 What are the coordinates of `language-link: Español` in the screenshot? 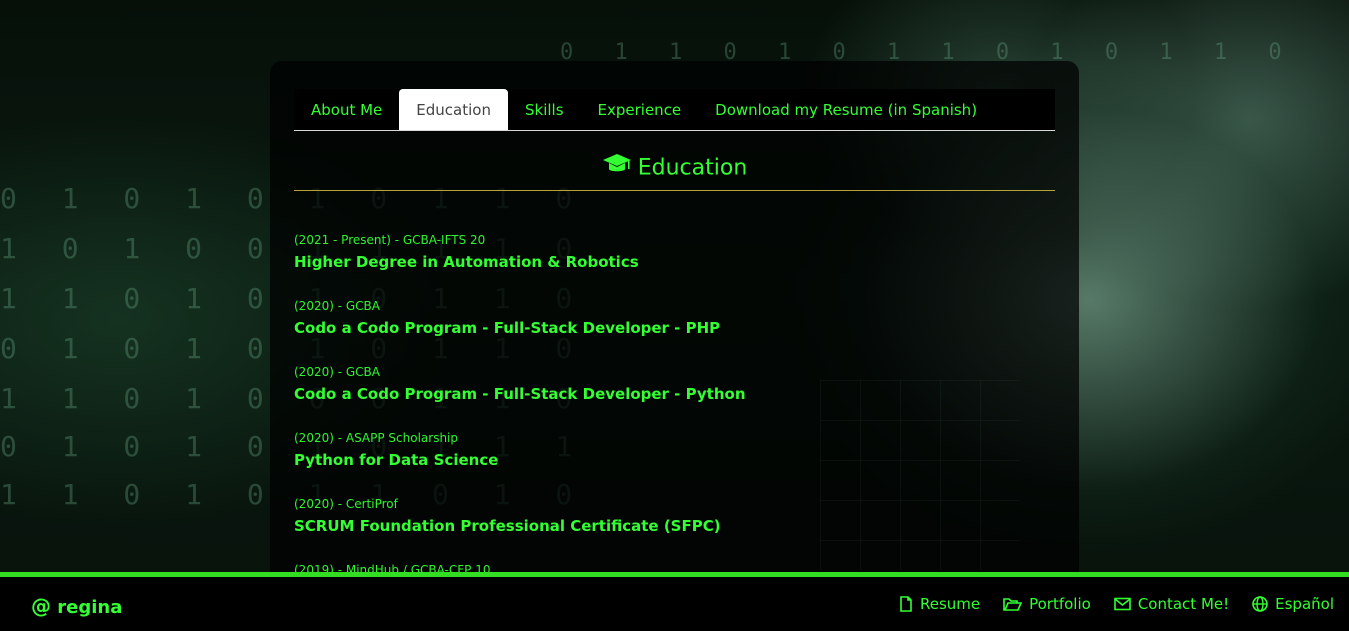 It's located at (1293, 604).